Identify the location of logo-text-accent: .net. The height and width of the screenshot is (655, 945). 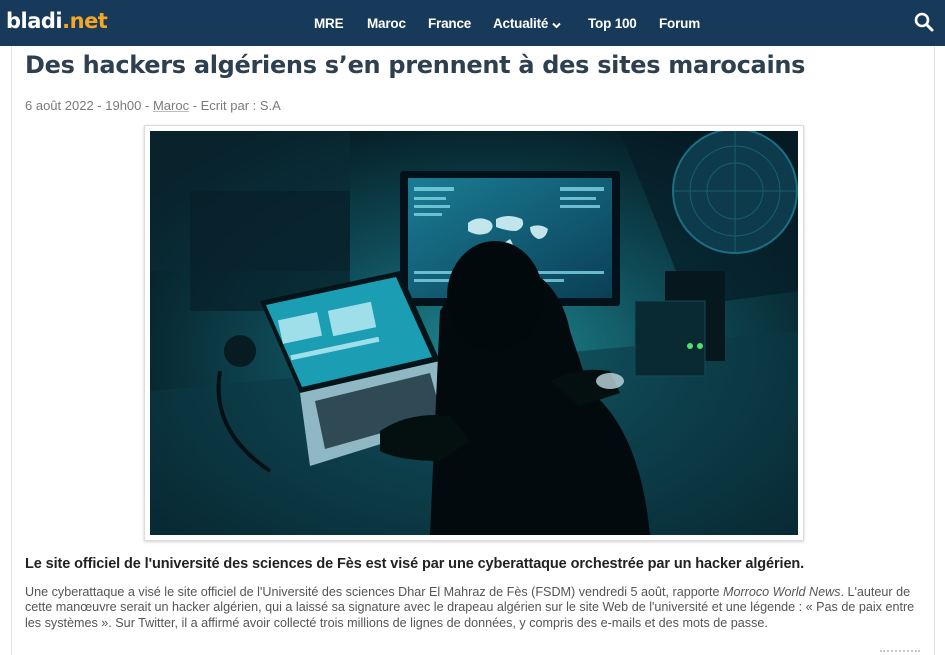
(85, 21).